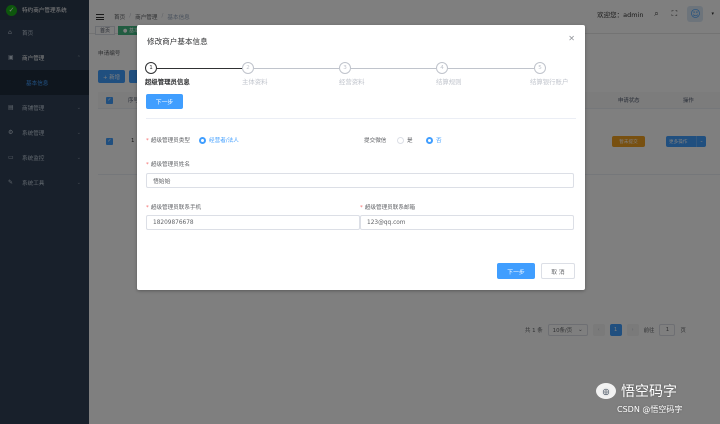 Image resolution: width=720 pixels, height=424 pixels. I want to click on email-input: 123@qq.com, so click(467, 222).